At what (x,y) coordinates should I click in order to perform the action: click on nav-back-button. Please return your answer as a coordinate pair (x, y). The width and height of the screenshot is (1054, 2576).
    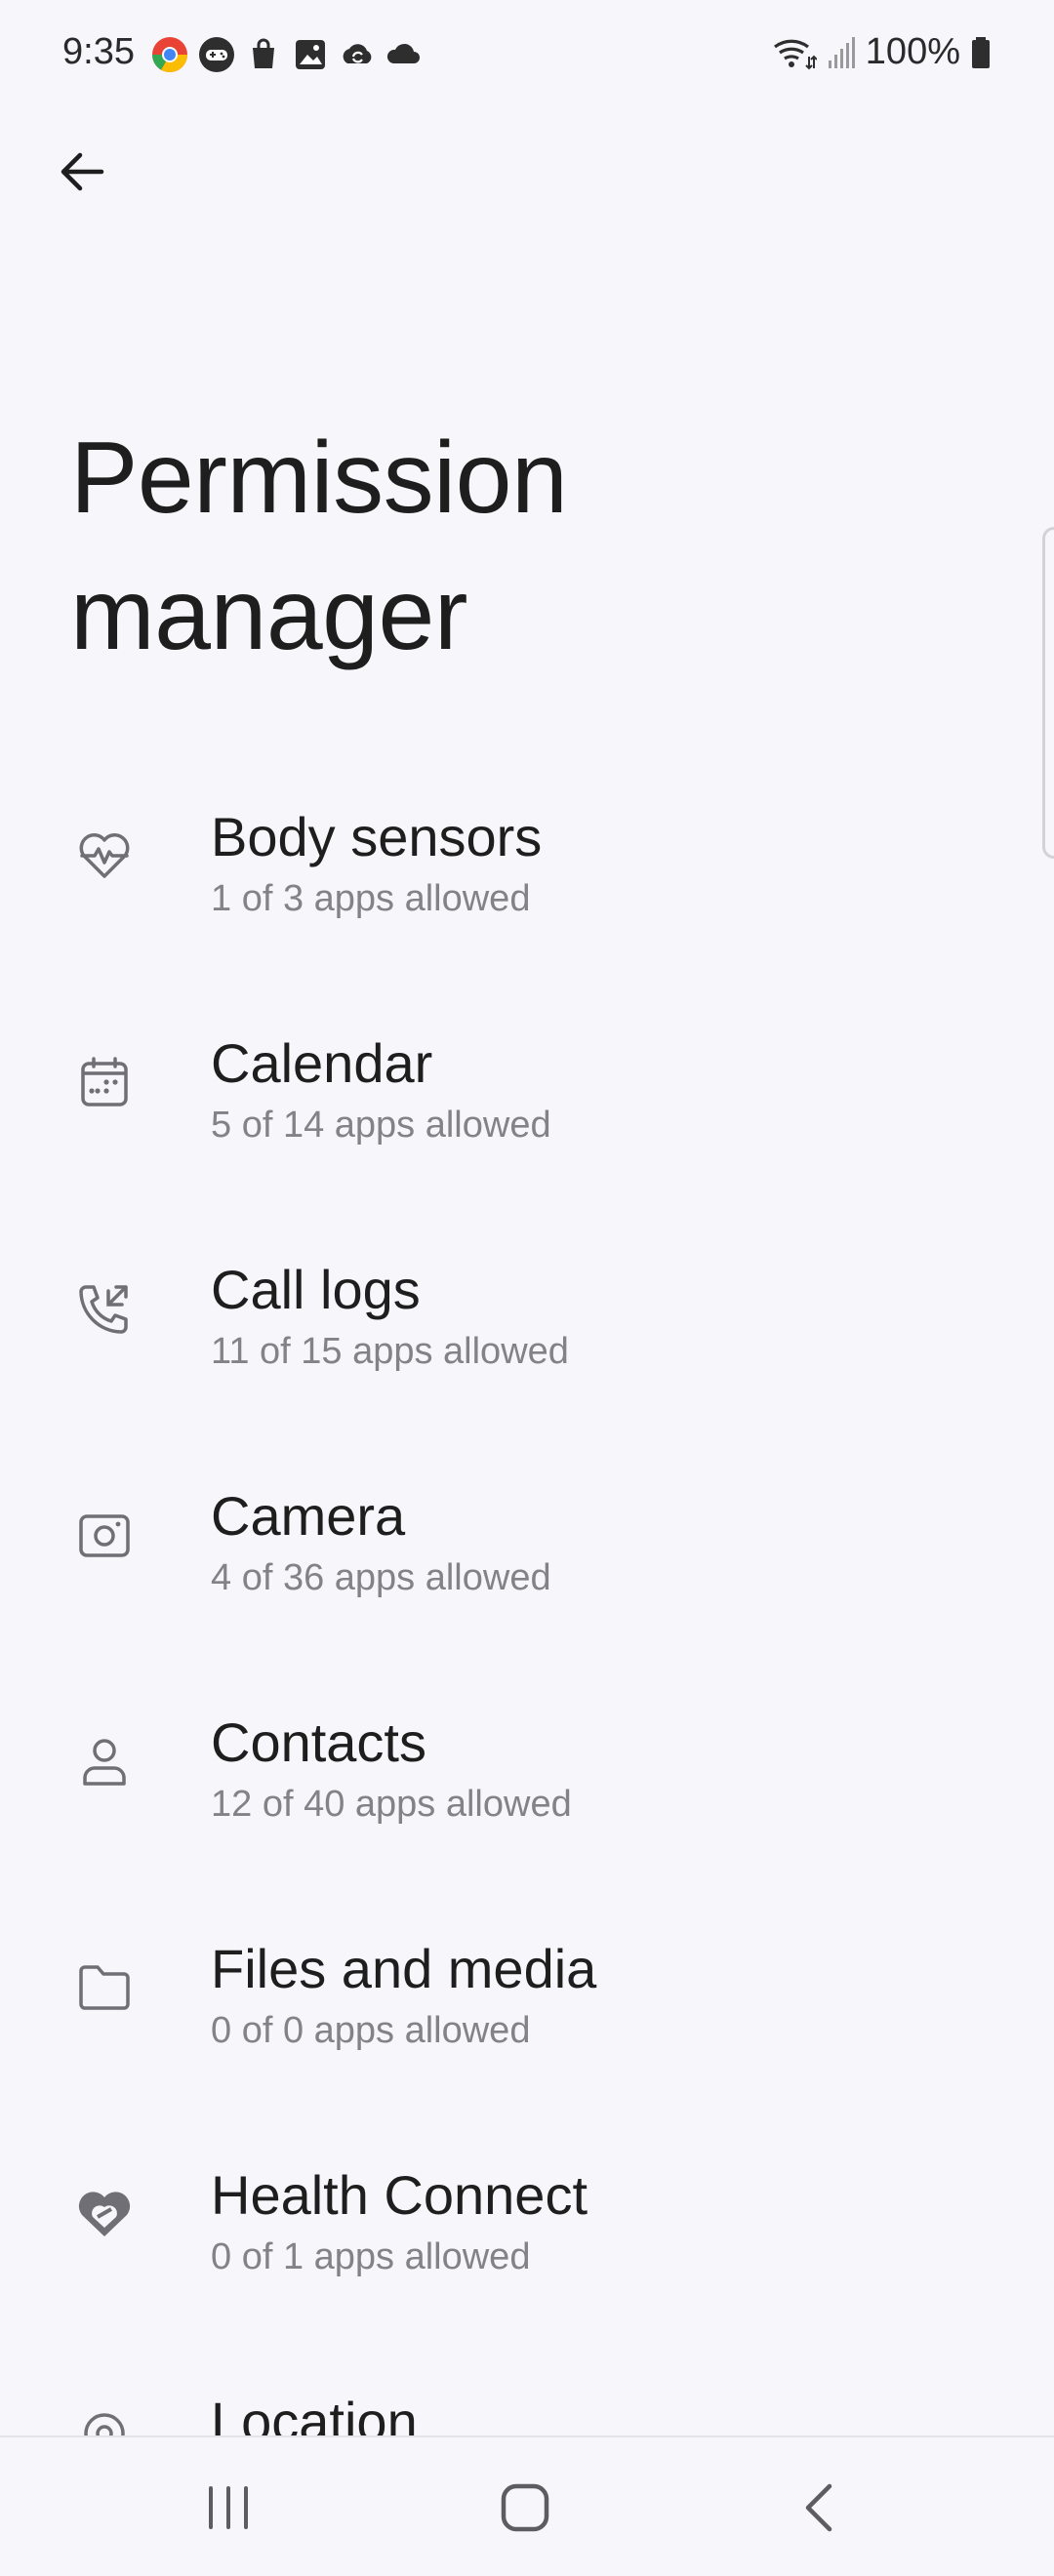
    Looking at the image, I should click on (820, 2508).